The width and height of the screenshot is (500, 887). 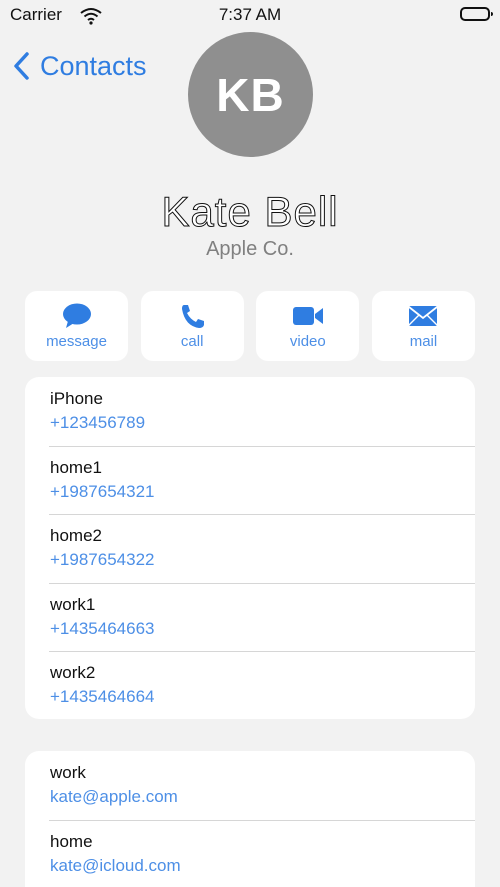 What do you see at coordinates (102, 697) in the screenshot?
I see `phone-number: +1435464664` at bounding box center [102, 697].